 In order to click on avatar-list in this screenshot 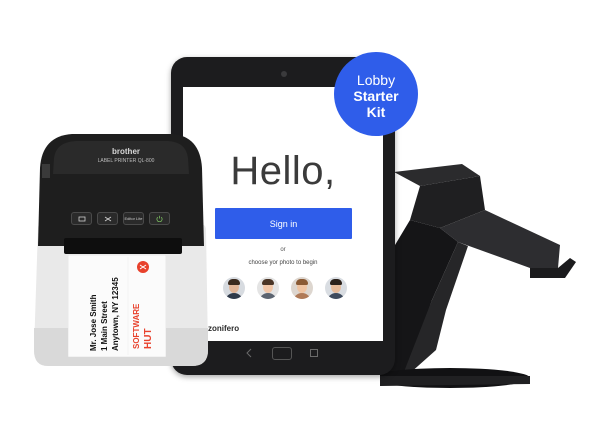, I will do `click(285, 289)`.